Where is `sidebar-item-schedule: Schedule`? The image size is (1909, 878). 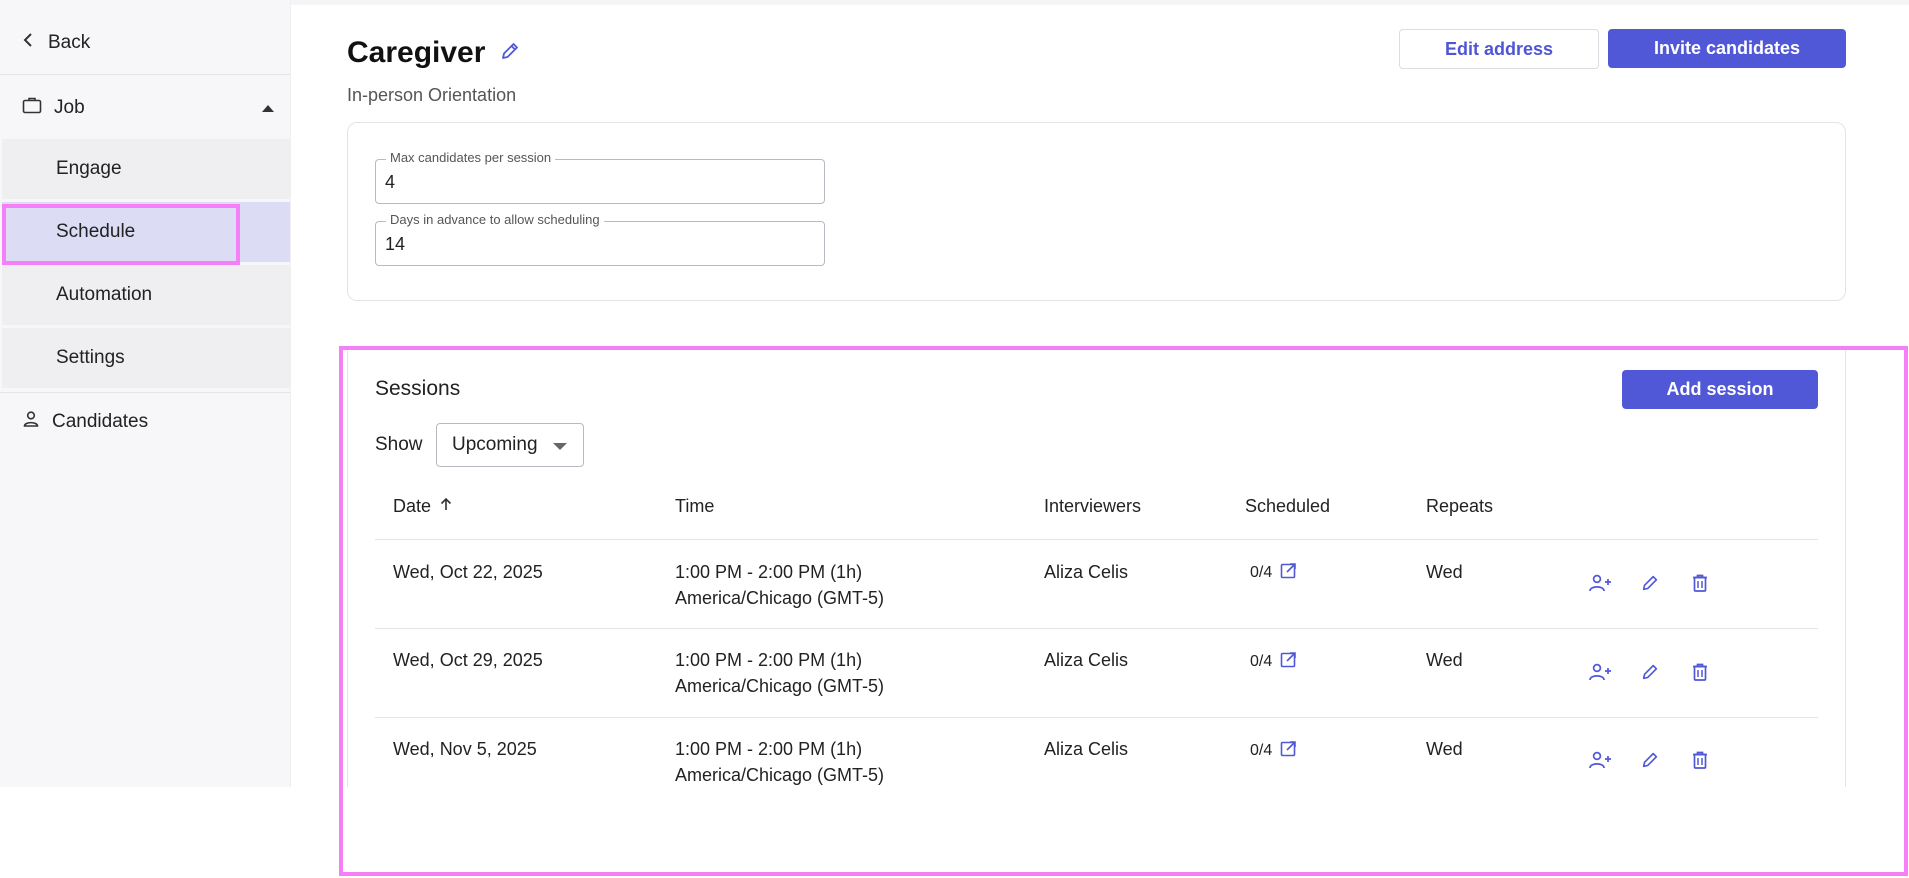
sidebar-item-schedule: Schedule is located at coordinates (146, 232).